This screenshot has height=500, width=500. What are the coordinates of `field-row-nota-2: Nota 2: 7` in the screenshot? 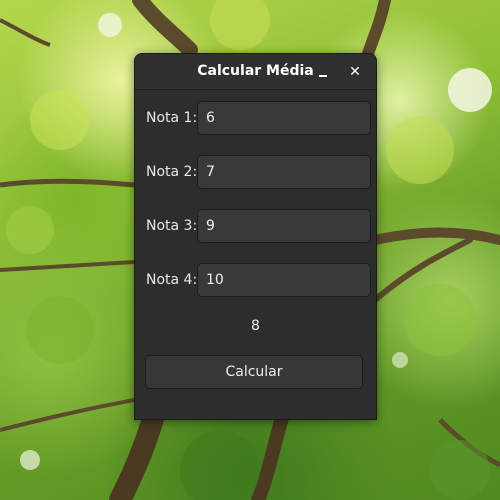 It's located at (255, 172).